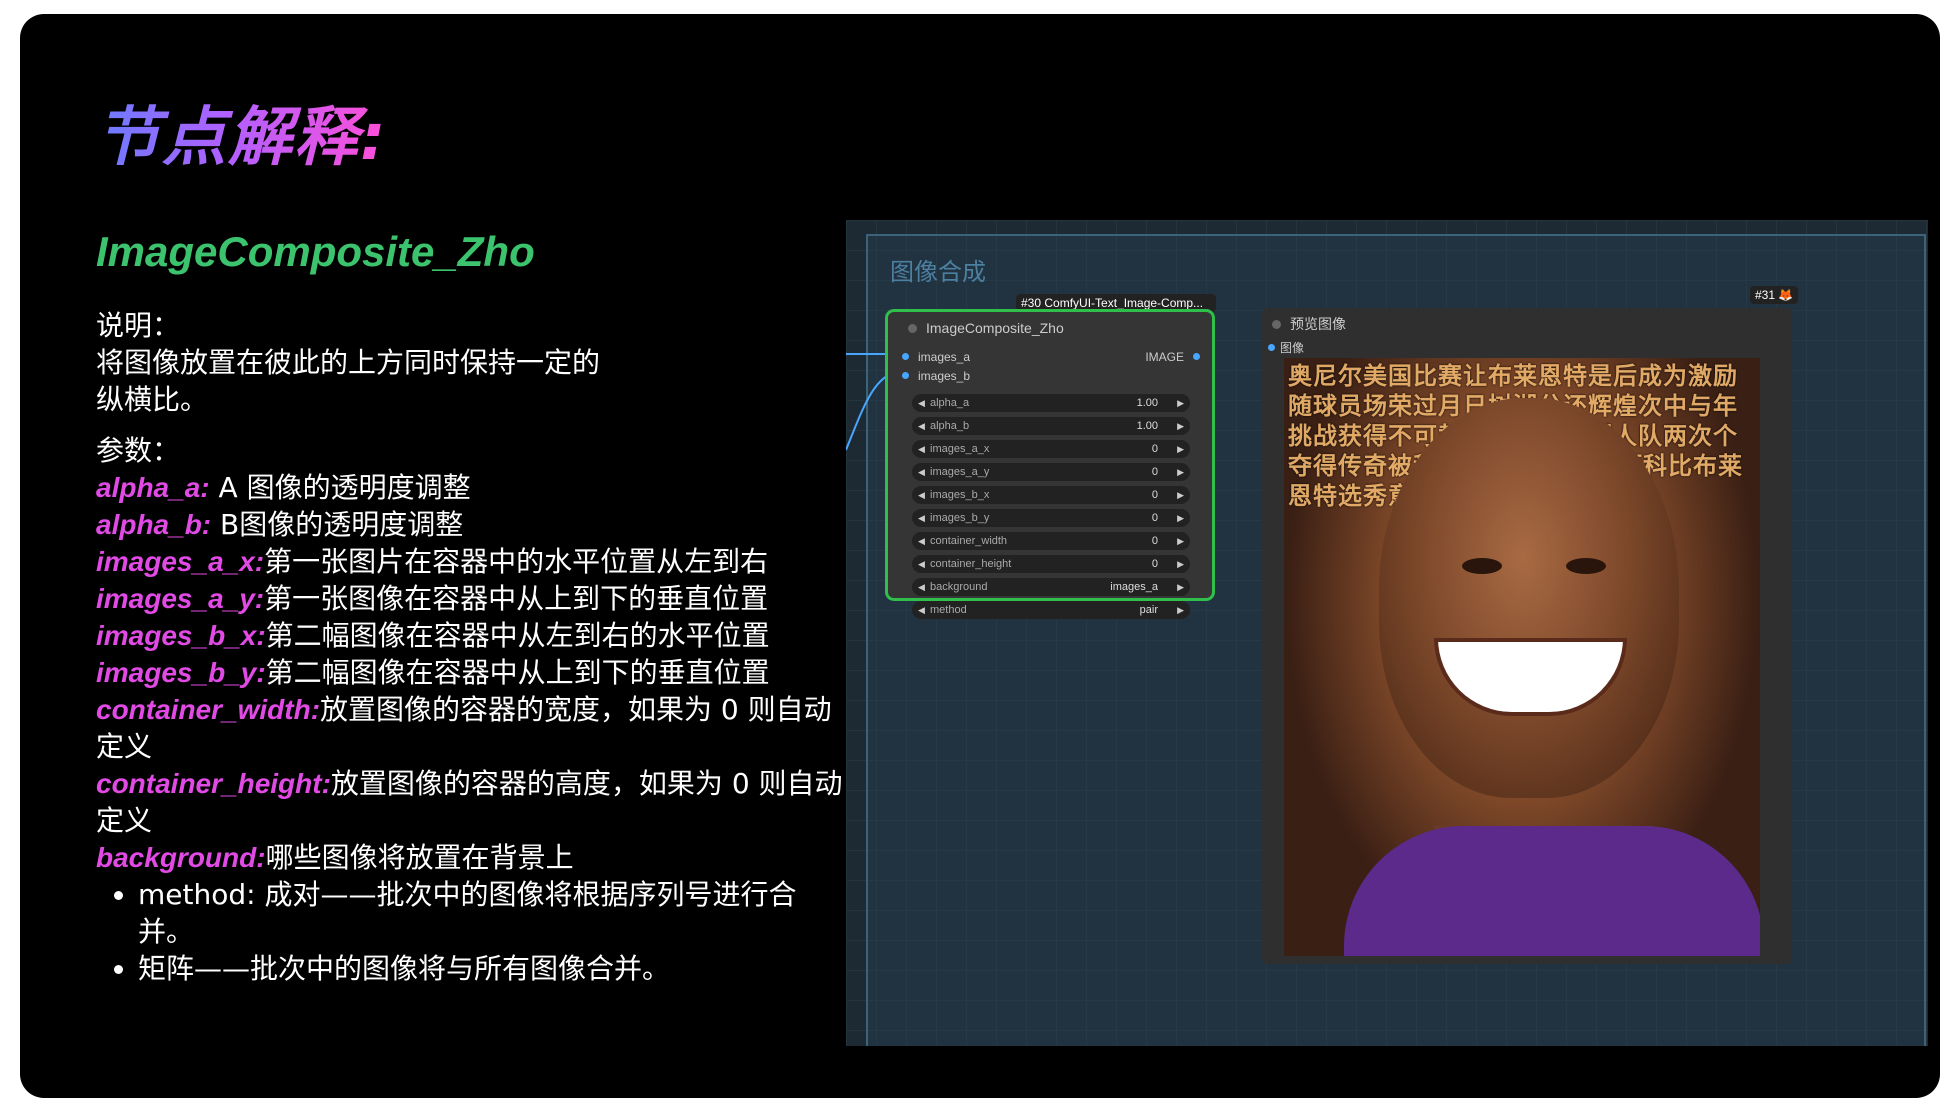 The image size is (1960, 1120). Describe the element at coordinates (1051, 541) in the screenshot. I see `widget-container-width: ◀ container_width 0 ▶` at that location.